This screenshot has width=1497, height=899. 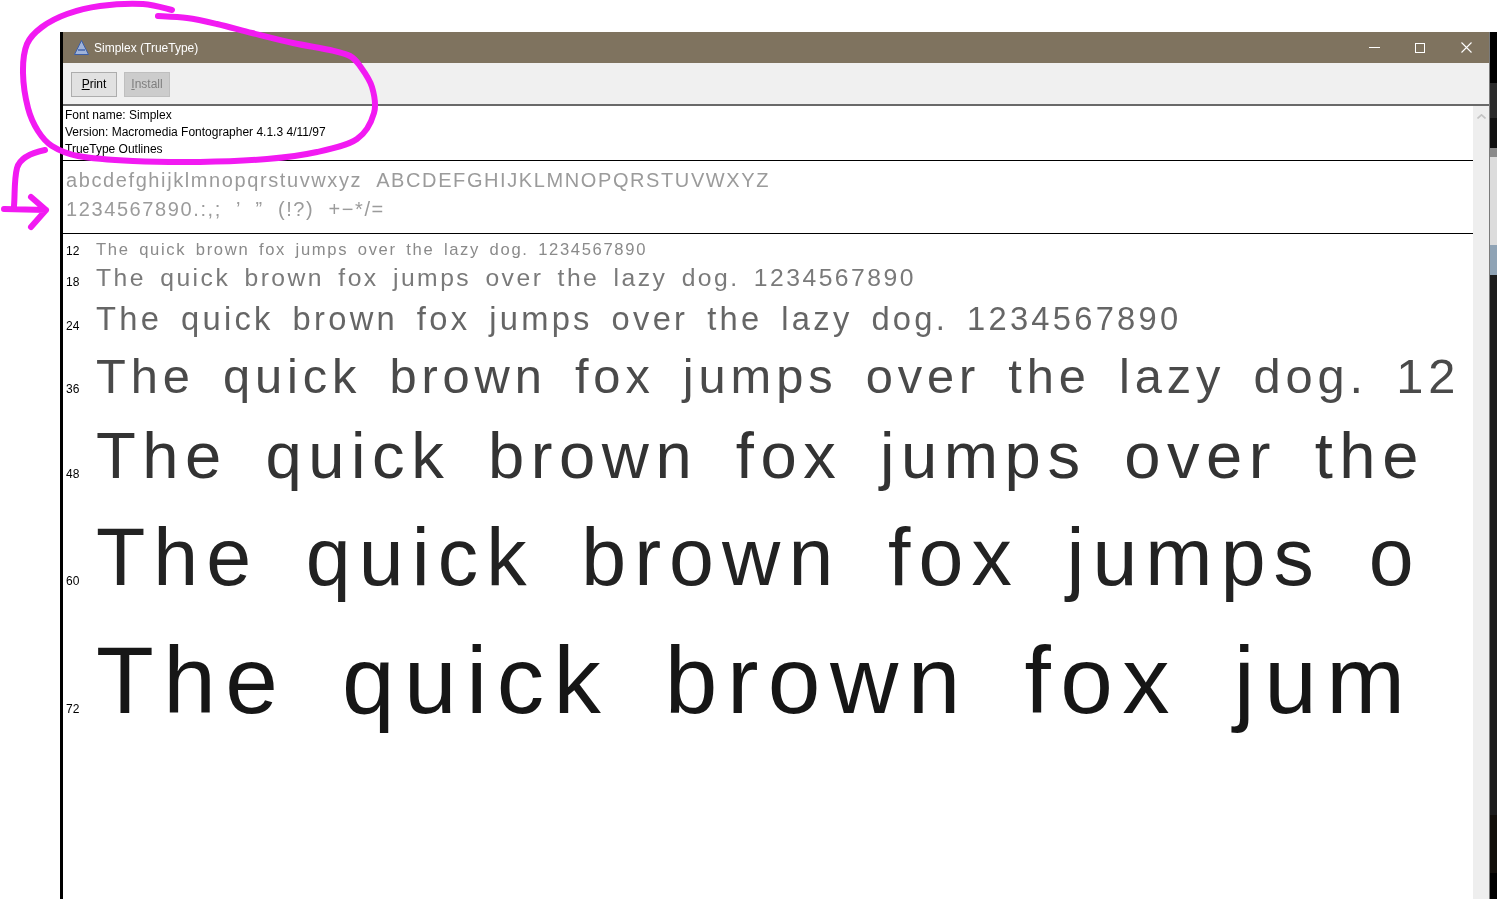 What do you see at coordinates (73, 326) in the screenshot?
I see `point-size-label: 24` at bounding box center [73, 326].